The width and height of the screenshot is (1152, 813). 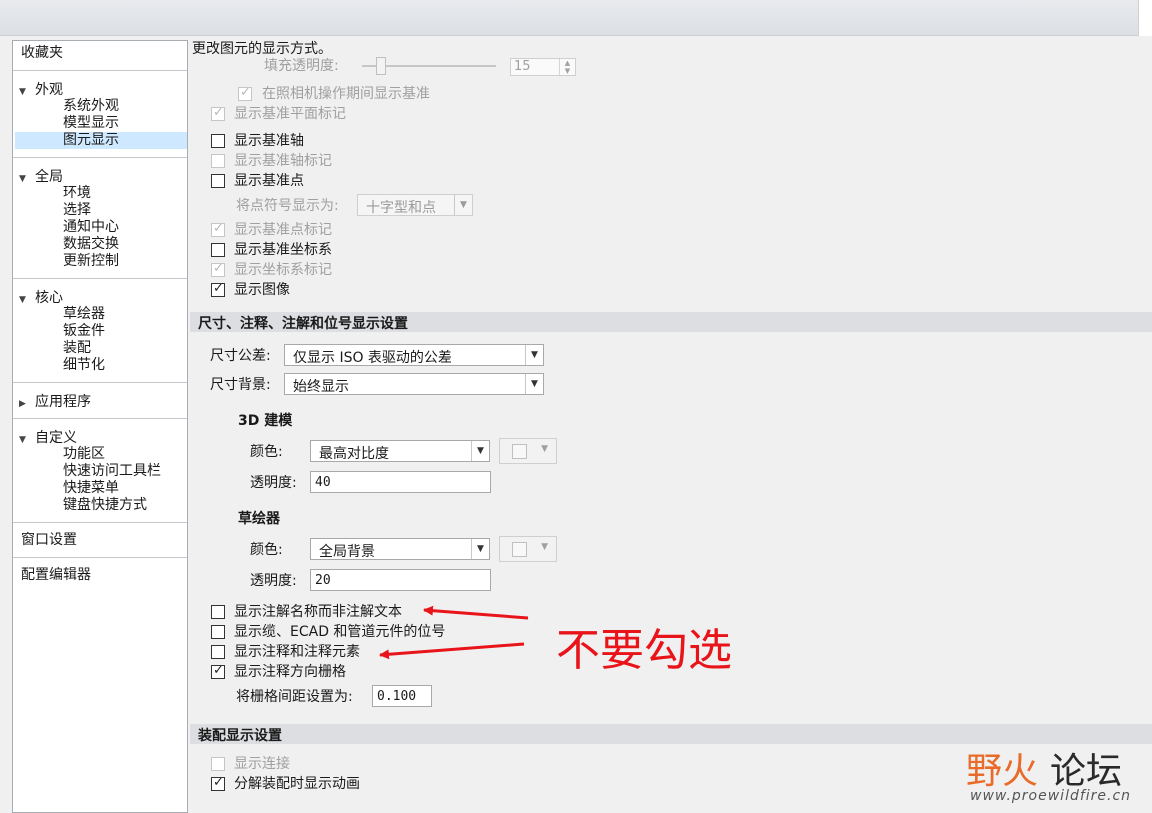 What do you see at coordinates (644, 650) in the screenshot?
I see `annotation-do-not-check: 不要勾选` at bounding box center [644, 650].